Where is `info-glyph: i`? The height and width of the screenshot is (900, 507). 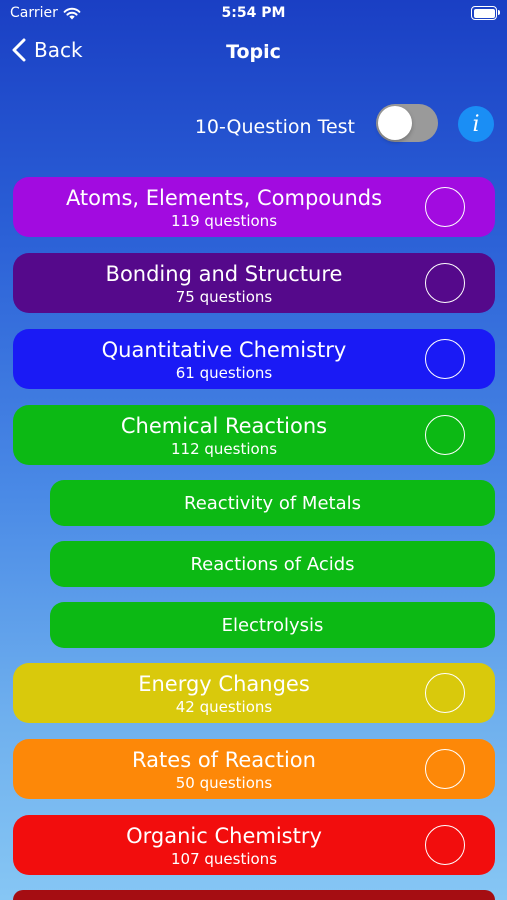 info-glyph: i is located at coordinates (476, 124).